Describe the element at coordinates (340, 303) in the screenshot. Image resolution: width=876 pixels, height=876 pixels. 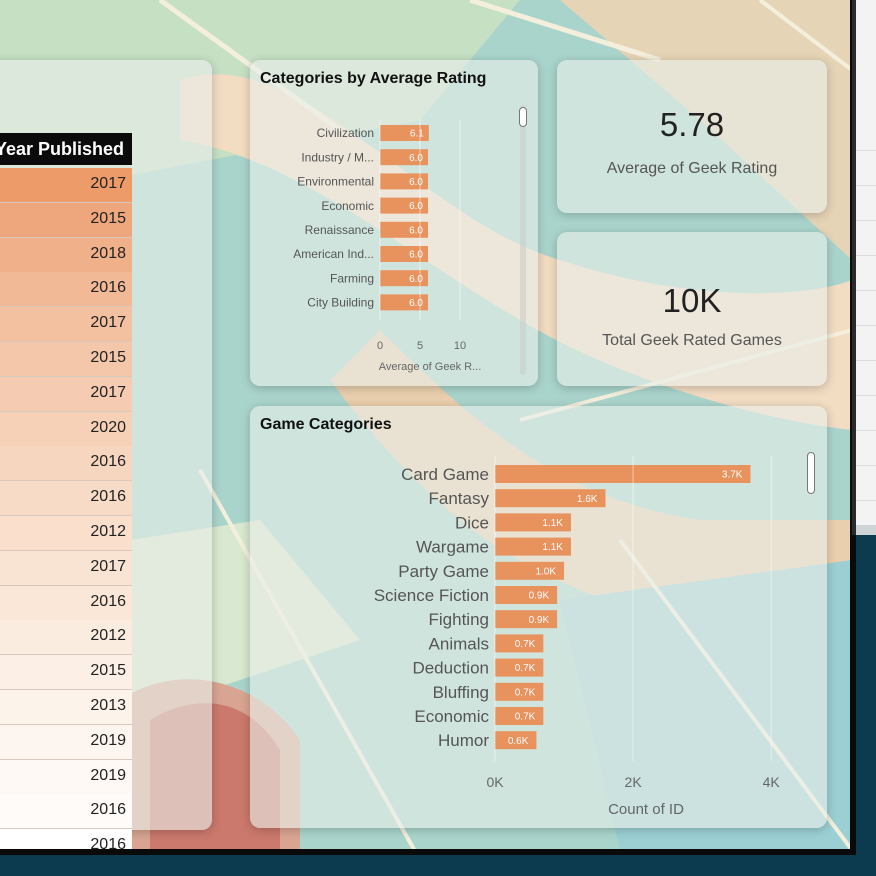
I see `category-label: City Building` at that location.